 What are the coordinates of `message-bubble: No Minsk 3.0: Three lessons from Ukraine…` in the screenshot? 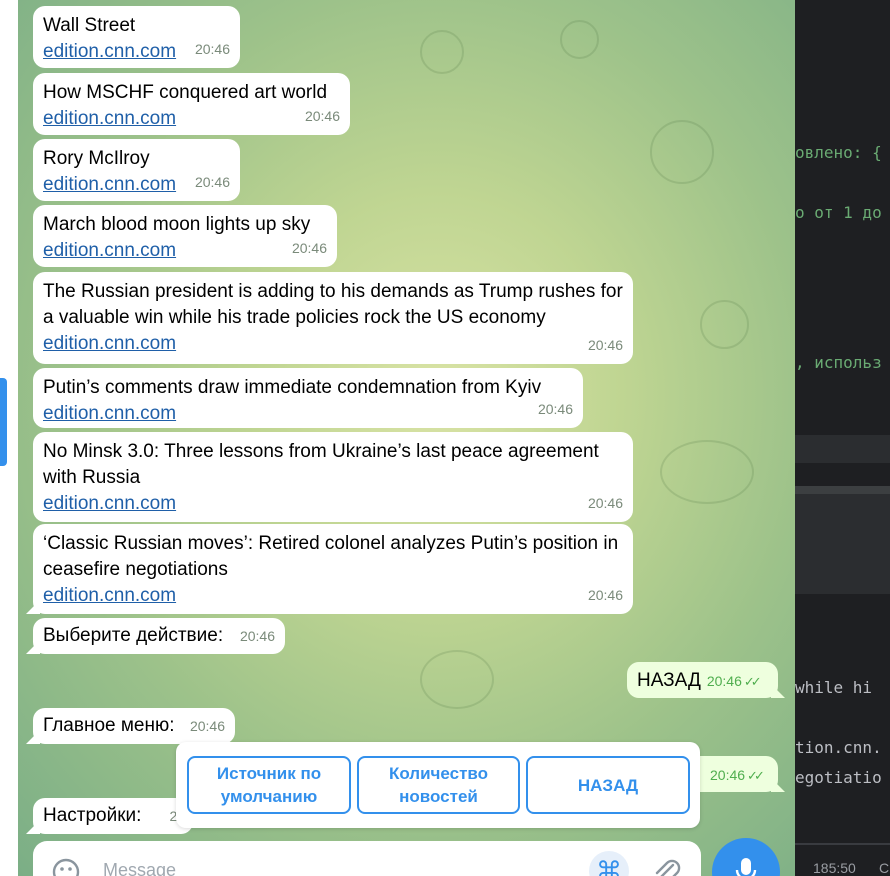 It's located at (333, 477).